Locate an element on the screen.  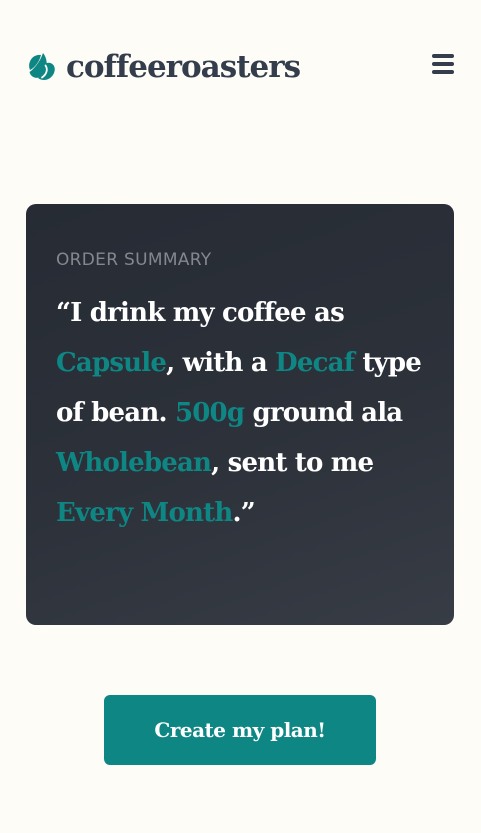
delivery-value: Every Month is located at coordinates (144, 513).